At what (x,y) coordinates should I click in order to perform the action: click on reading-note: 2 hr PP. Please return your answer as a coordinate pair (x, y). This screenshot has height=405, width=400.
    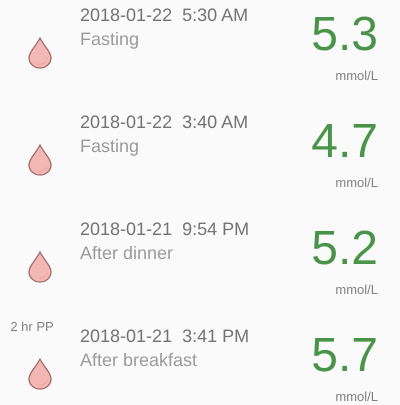
    Looking at the image, I should click on (32, 326).